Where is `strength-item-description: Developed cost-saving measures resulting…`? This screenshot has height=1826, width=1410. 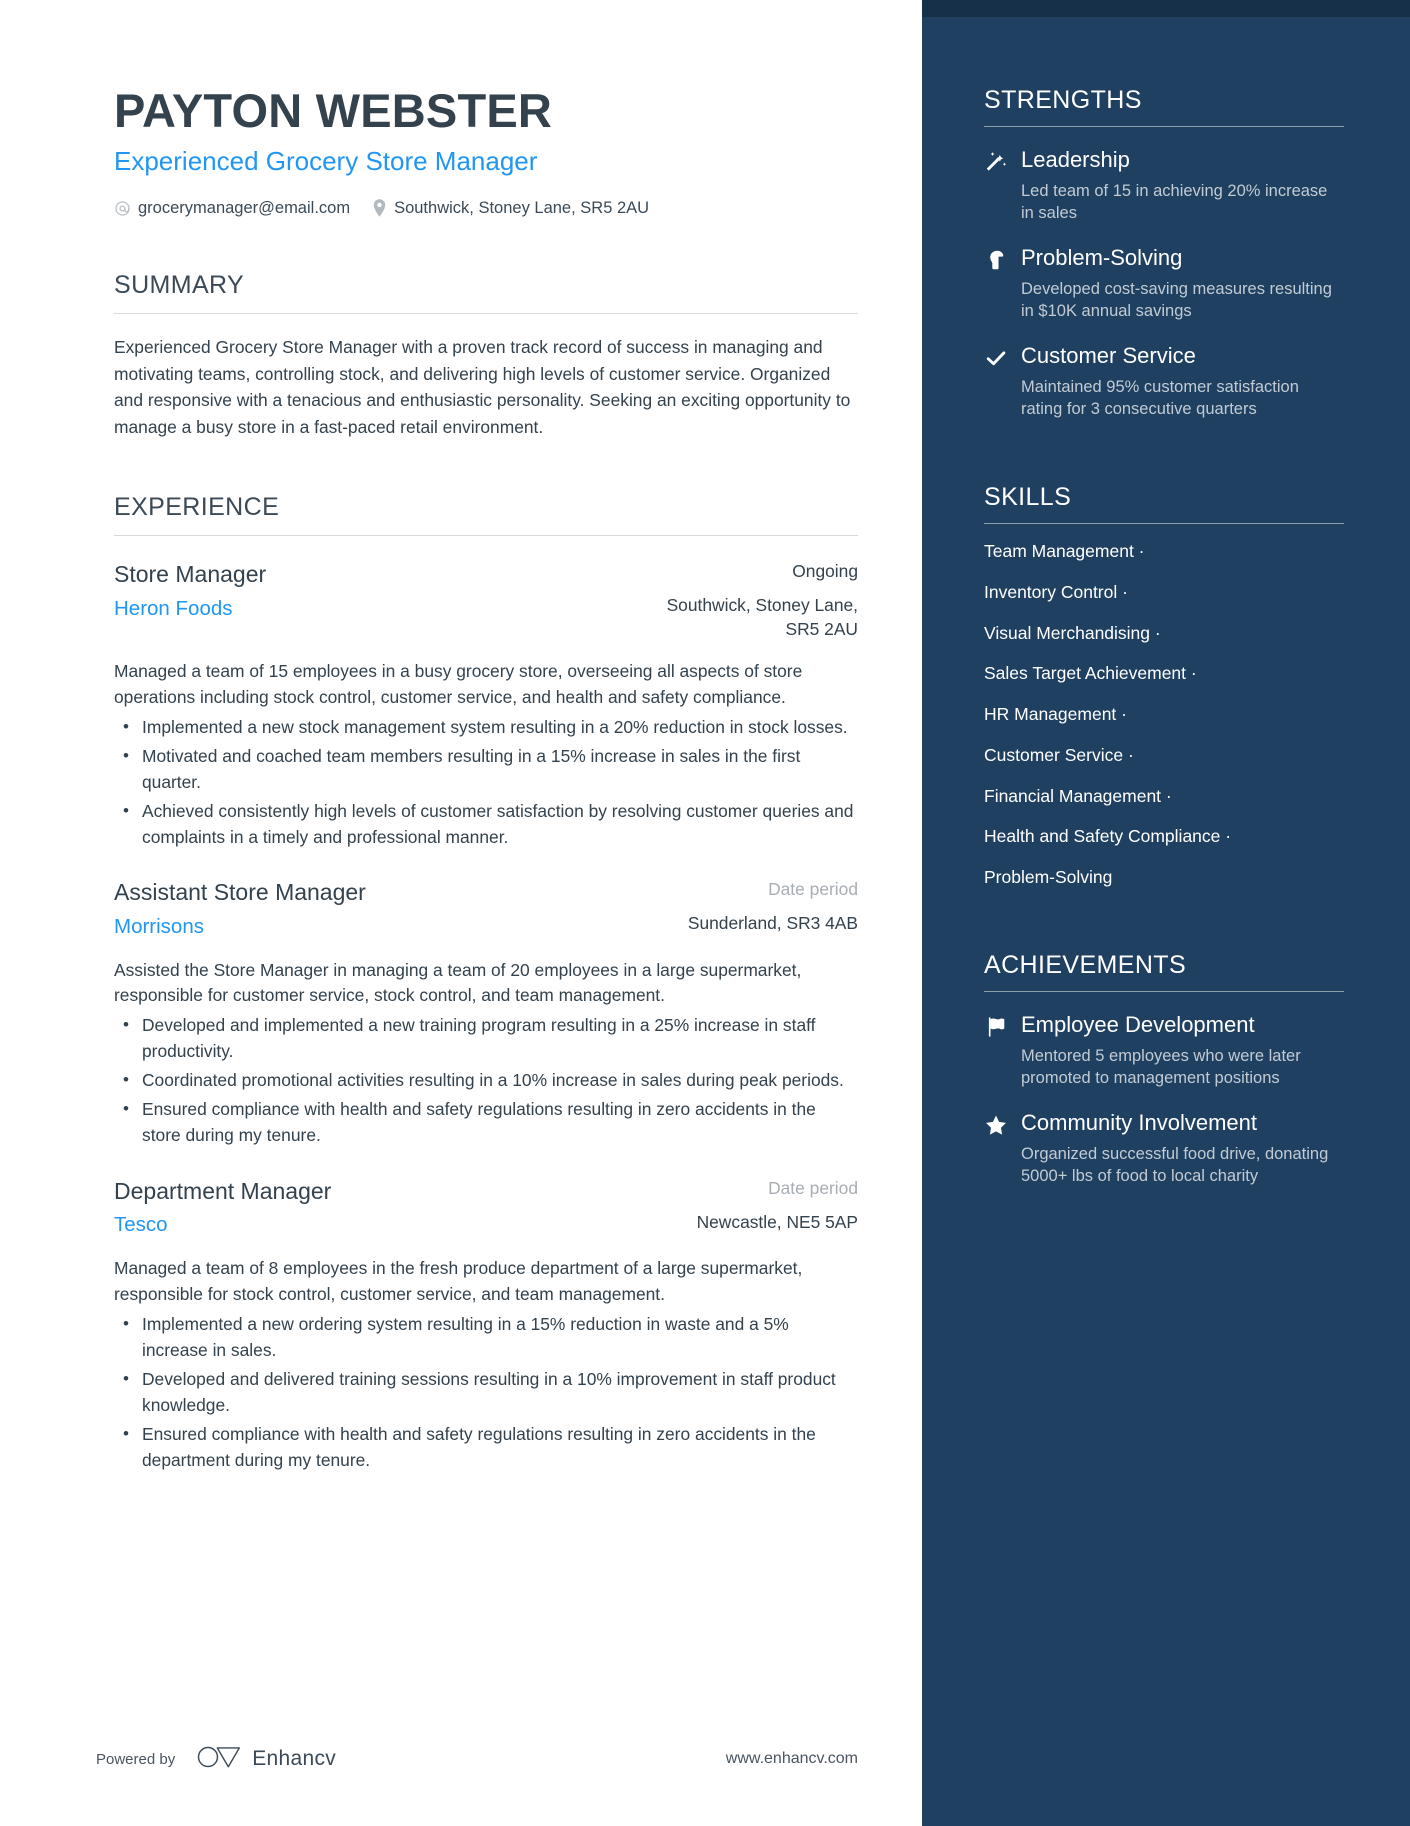
strength-item-description: Developed cost-saving measures resulting… is located at coordinates (1176, 300).